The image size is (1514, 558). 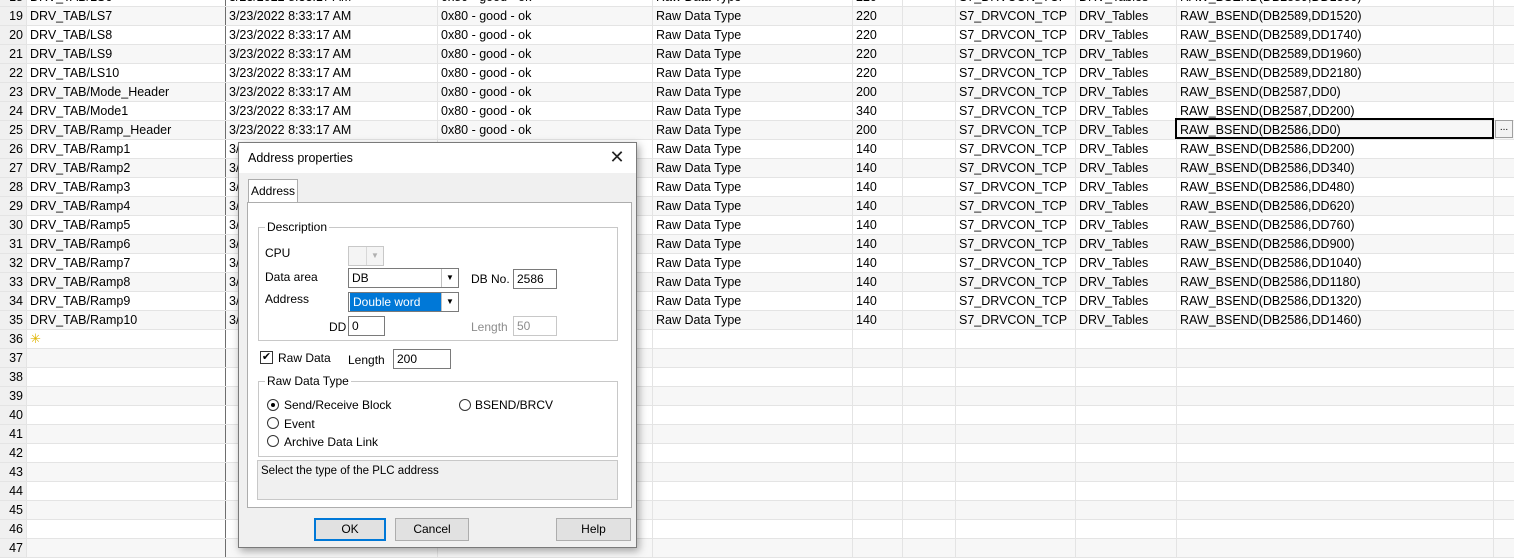 I want to click on address-cell: RAW_BSEND(DB2586,DD480), so click(x=1335, y=187).